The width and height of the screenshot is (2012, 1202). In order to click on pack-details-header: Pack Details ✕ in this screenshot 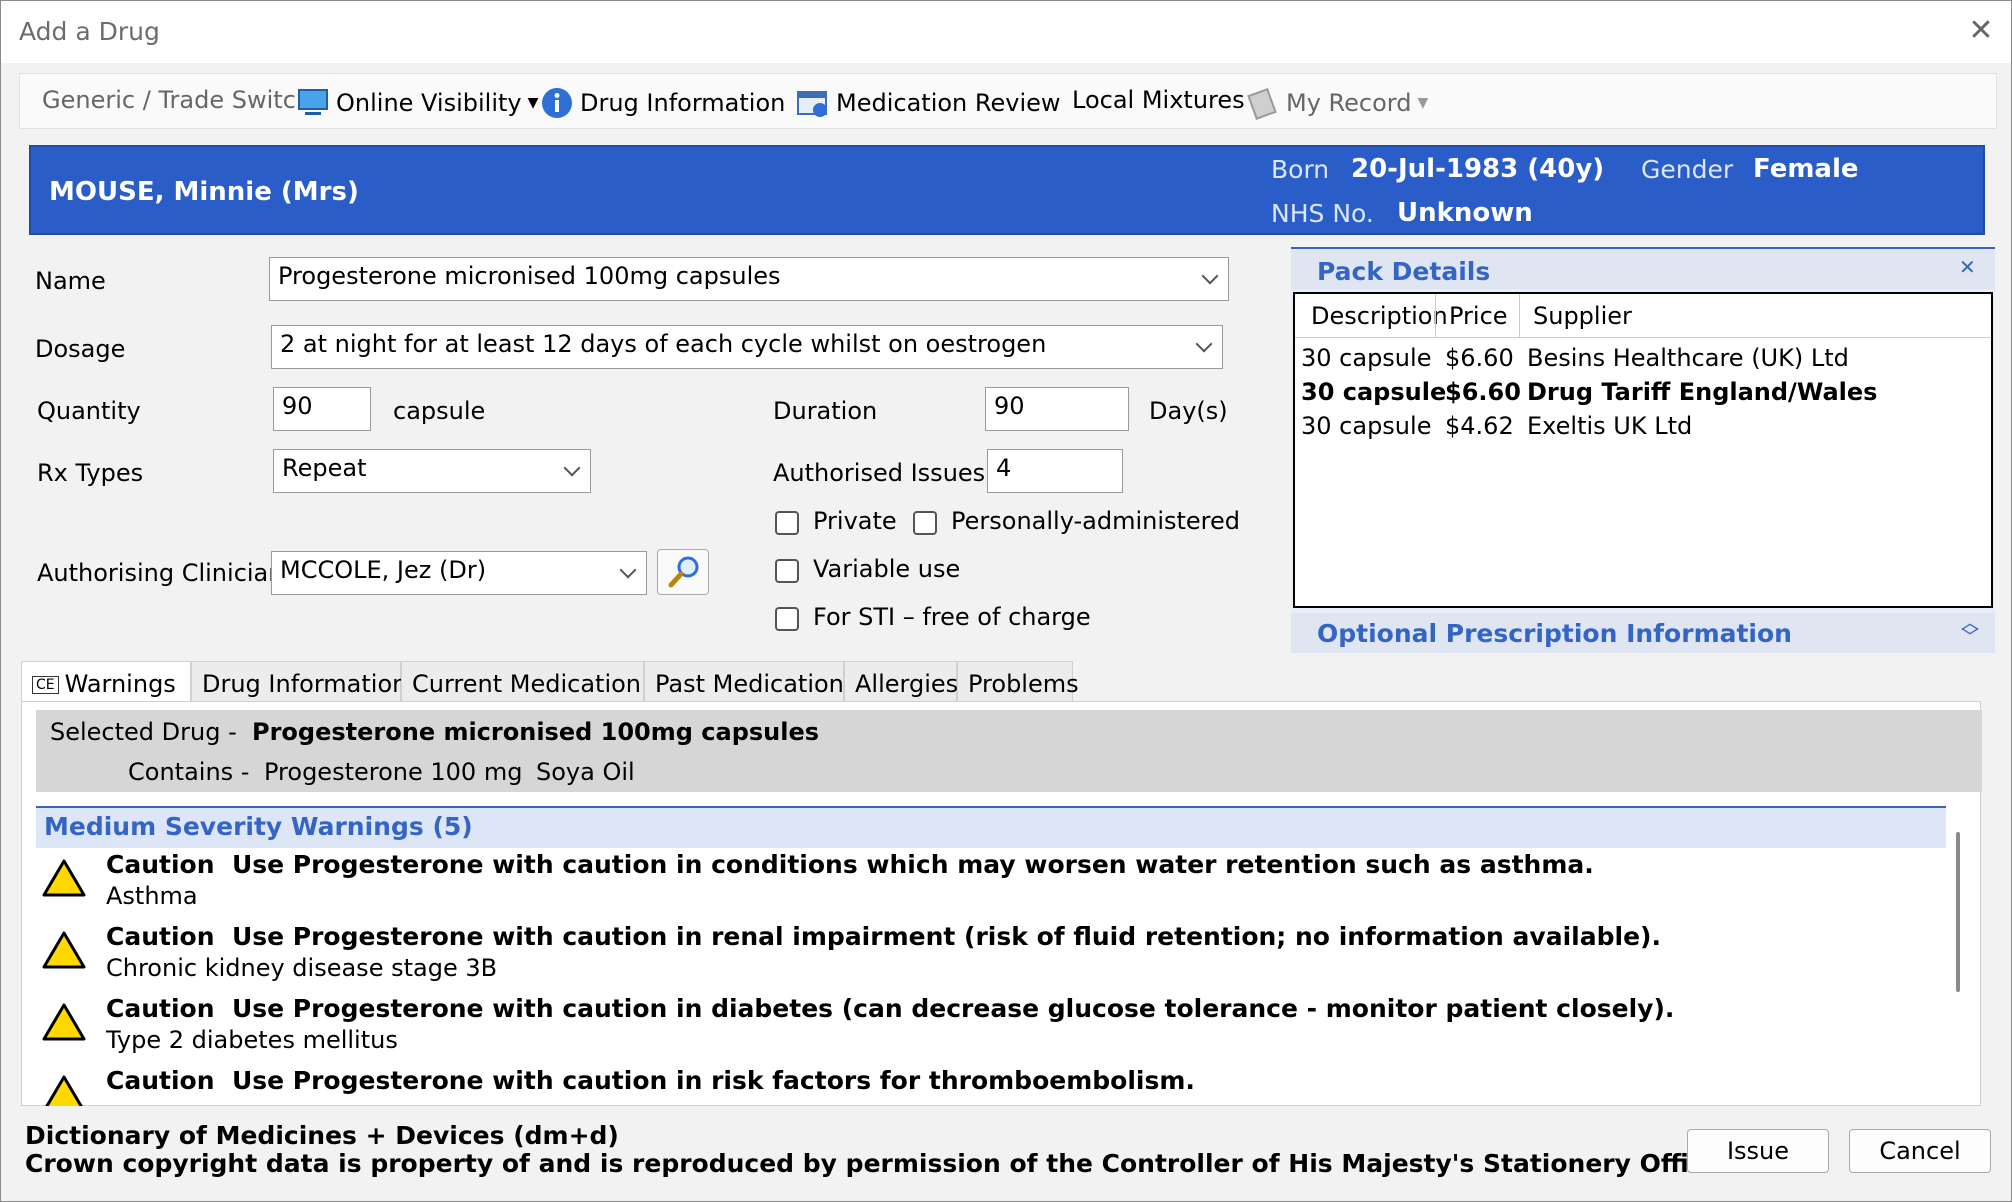, I will do `click(1643, 268)`.